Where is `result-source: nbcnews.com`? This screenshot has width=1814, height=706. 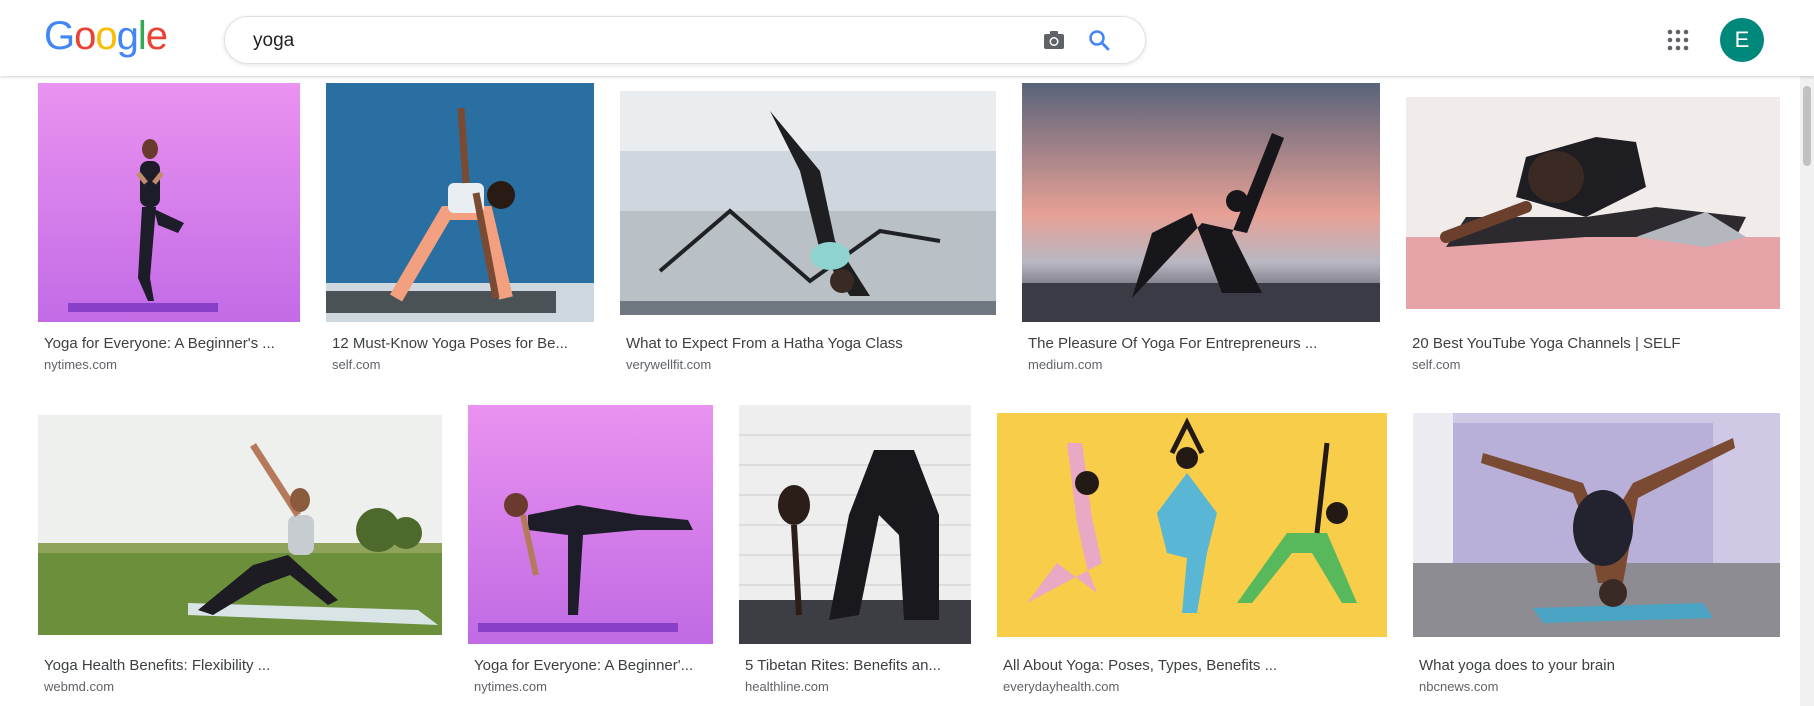 result-source: nbcnews.com is located at coordinates (1458, 686).